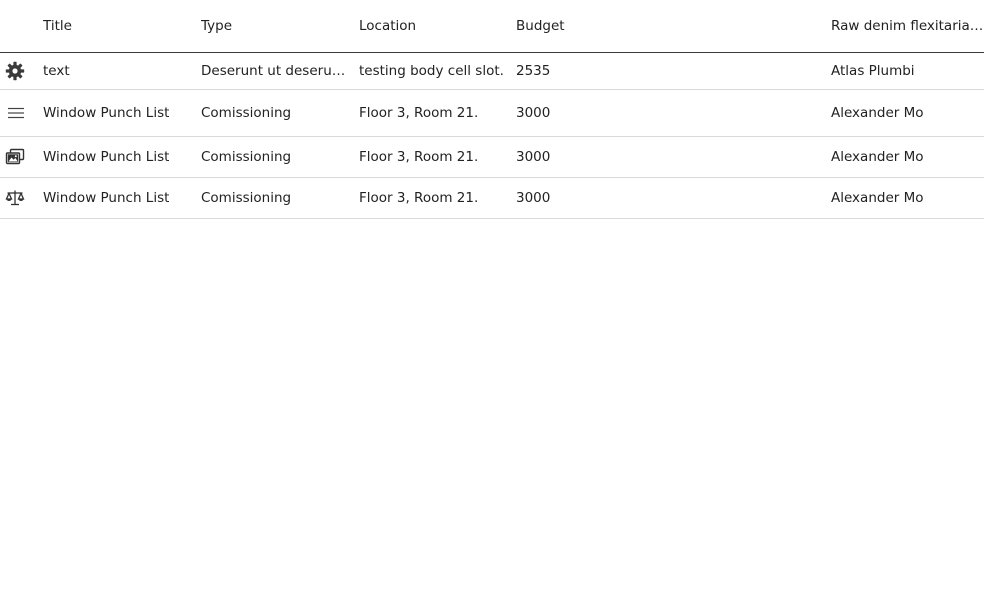 The width and height of the screenshot is (984, 607). What do you see at coordinates (388, 26) in the screenshot?
I see `column-header-location-label: Location` at bounding box center [388, 26].